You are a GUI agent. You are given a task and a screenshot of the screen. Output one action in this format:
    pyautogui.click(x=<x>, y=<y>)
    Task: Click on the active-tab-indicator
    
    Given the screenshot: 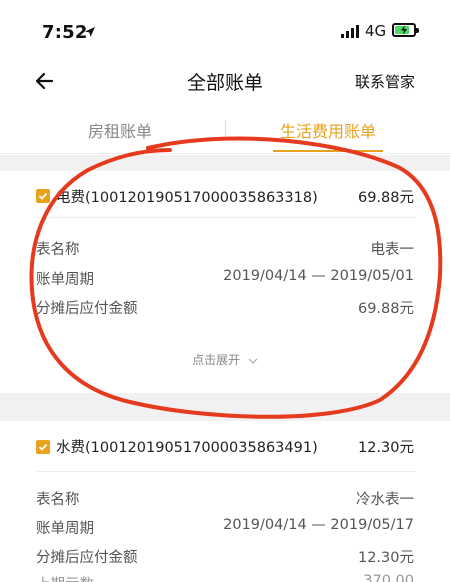 What is the action you would take?
    pyautogui.click(x=328, y=151)
    